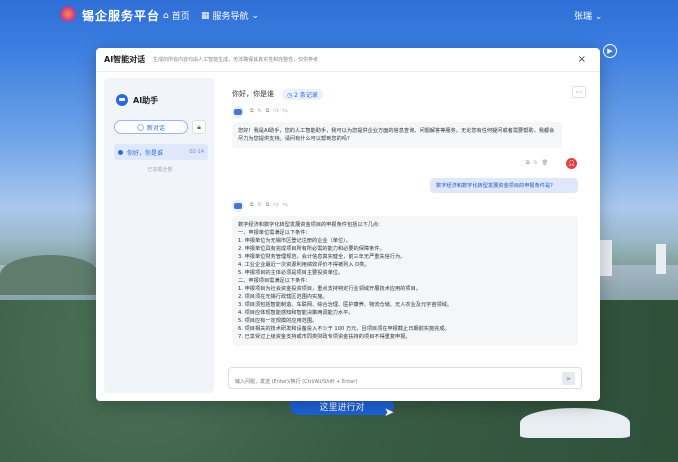 The width and height of the screenshot is (678, 462). I want to click on records-badge: ◷ 2 条记录, so click(302, 94).